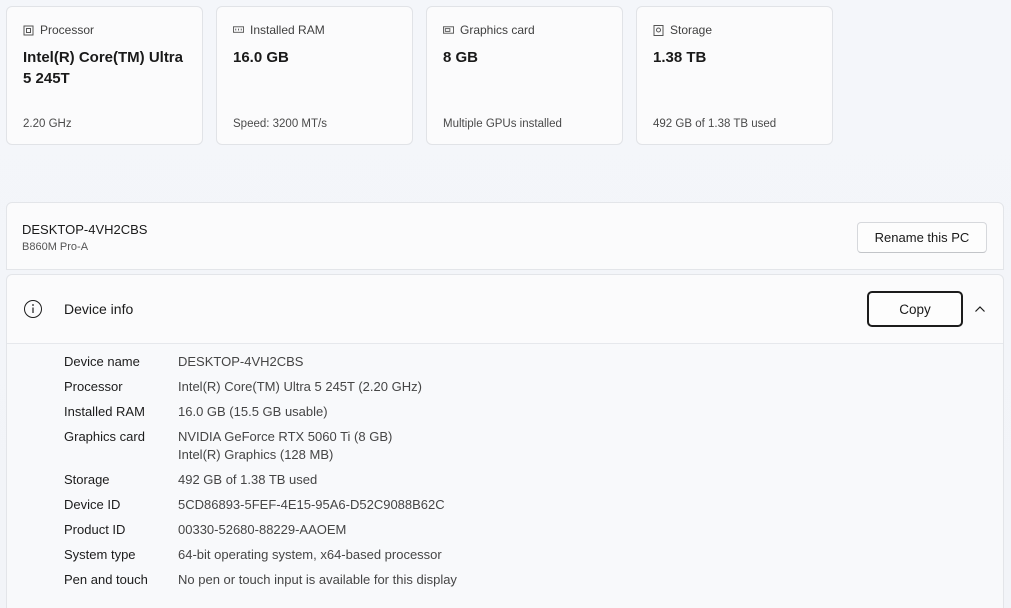 Image resolution: width=1011 pixels, height=608 pixels. Describe the element at coordinates (47, 124) in the screenshot. I see `card-subtext: 2.20 GHz` at that location.